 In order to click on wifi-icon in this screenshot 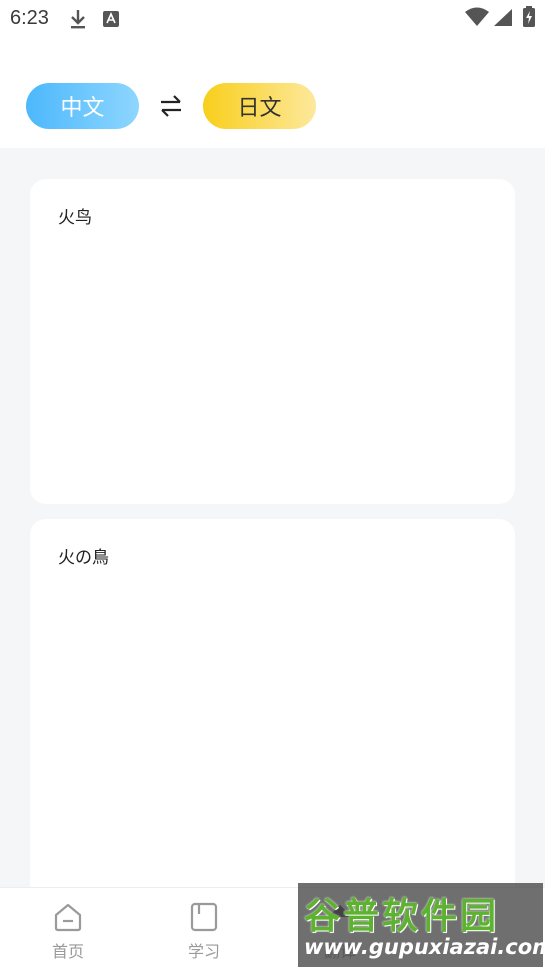, I will do `click(477, 16)`.